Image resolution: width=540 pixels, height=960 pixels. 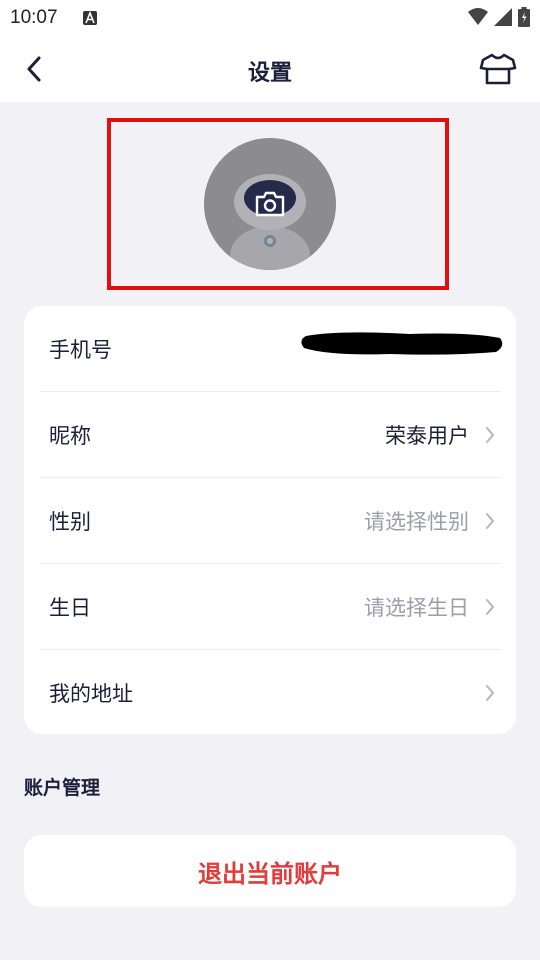 What do you see at coordinates (34, 17) in the screenshot?
I see `status-time: 10:07` at bounding box center [34, 17].